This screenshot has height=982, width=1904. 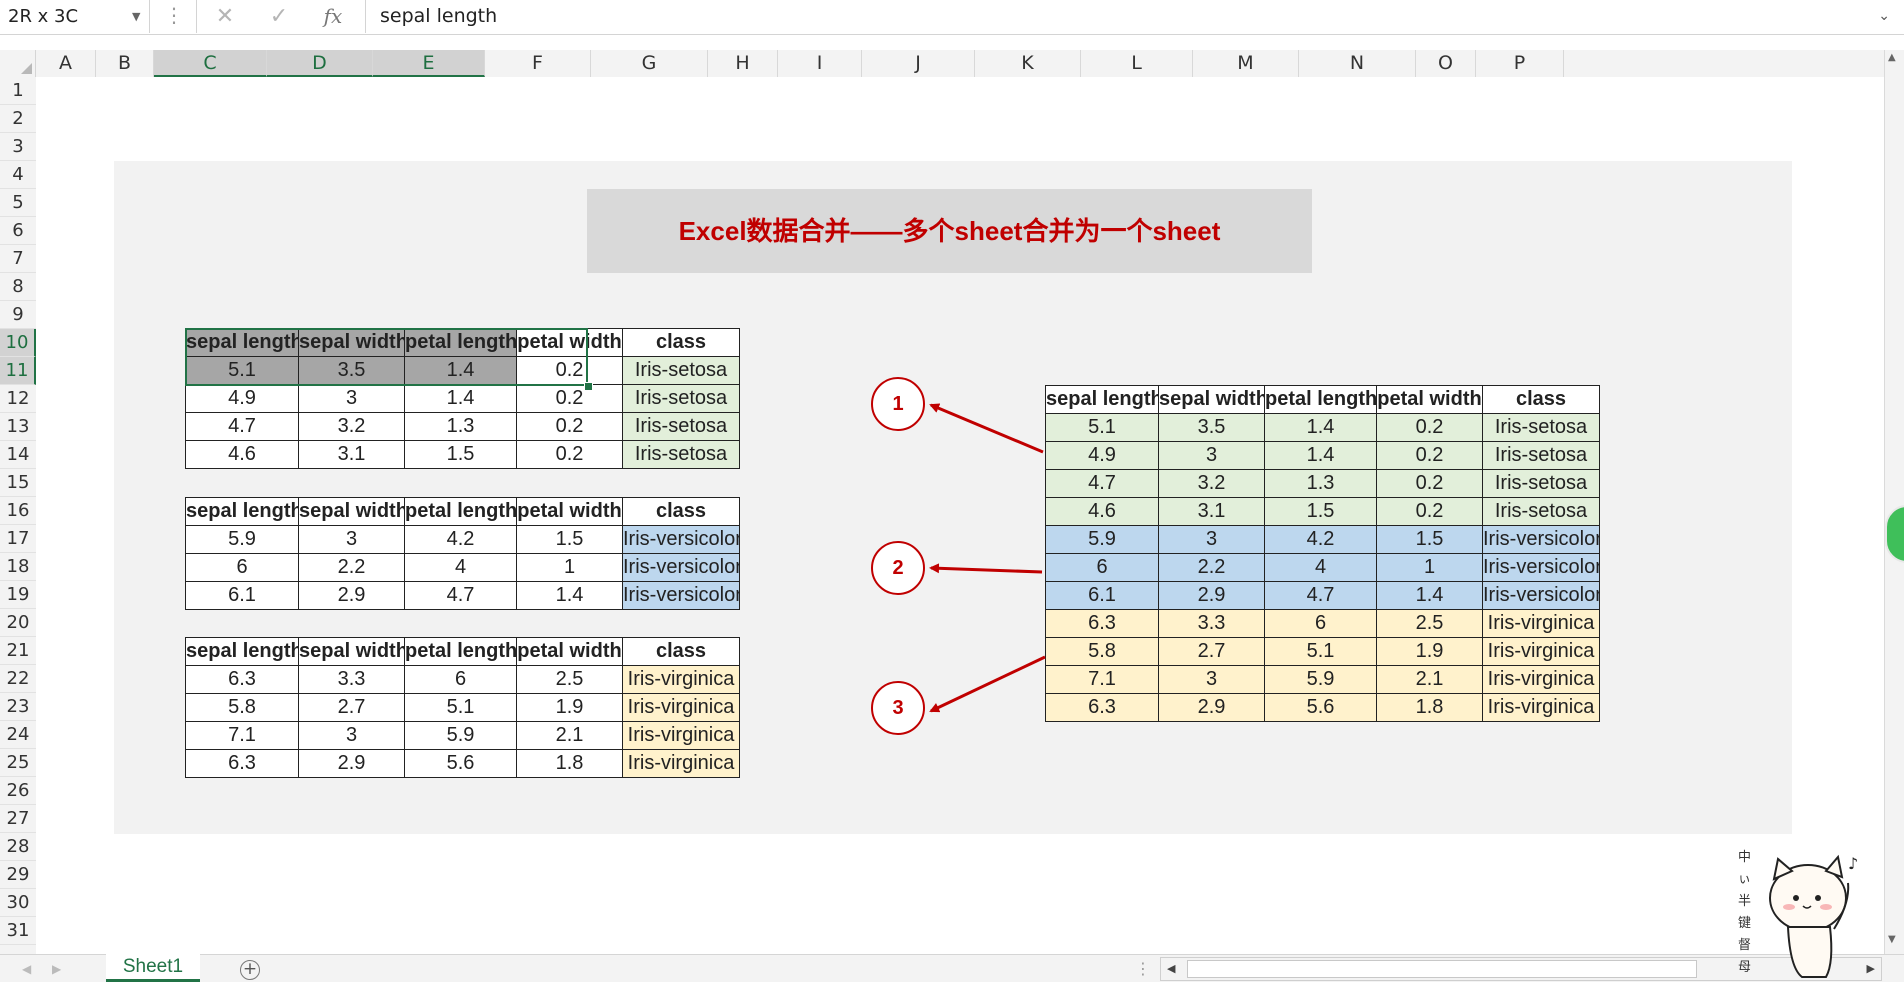 I want to click on value-cell: 2.2, so click(x=1211, y=567).